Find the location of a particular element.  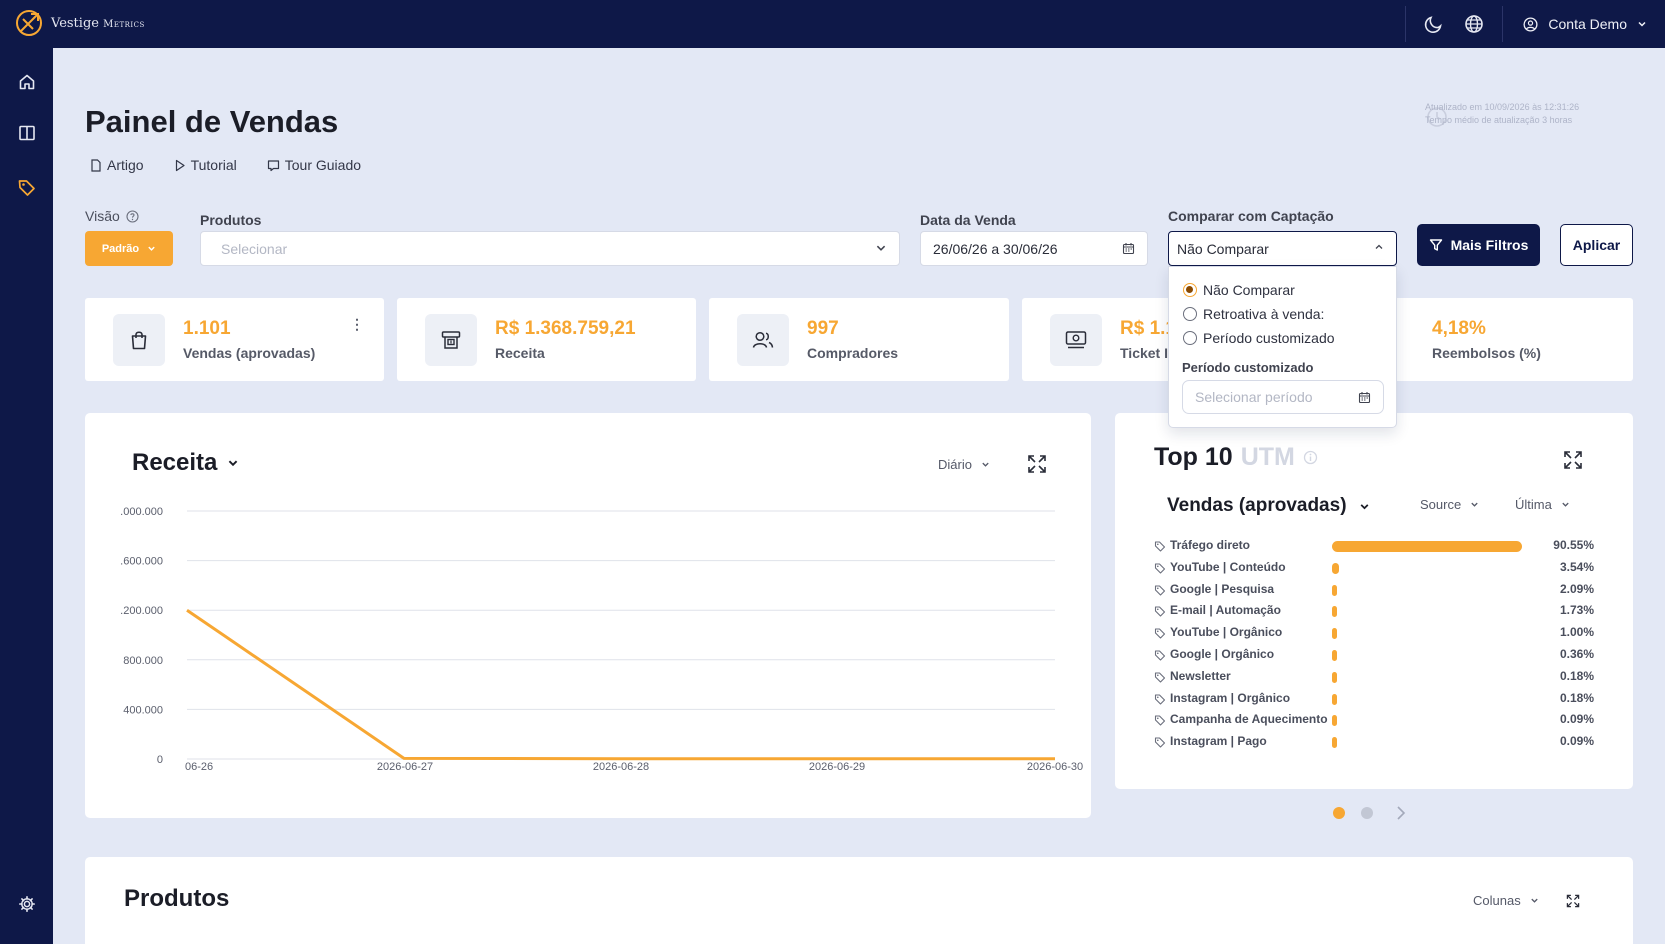

x-tick-label: 06-26 is located at coordinates (199, 767).